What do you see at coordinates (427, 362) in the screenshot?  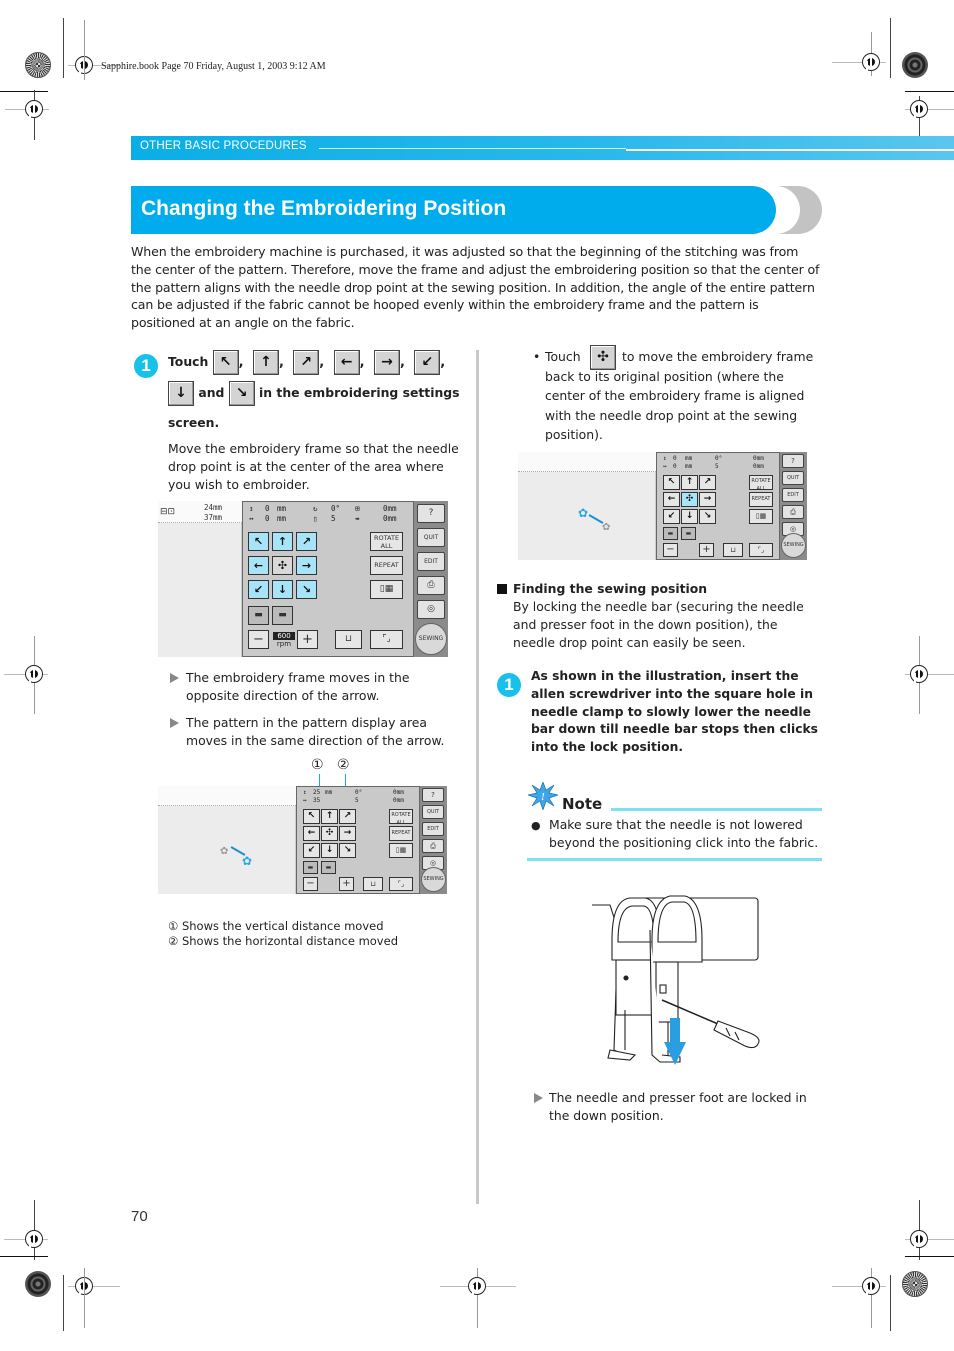 I see `arrow-down-left-icon: ↙` at bounding box center [427, 362].